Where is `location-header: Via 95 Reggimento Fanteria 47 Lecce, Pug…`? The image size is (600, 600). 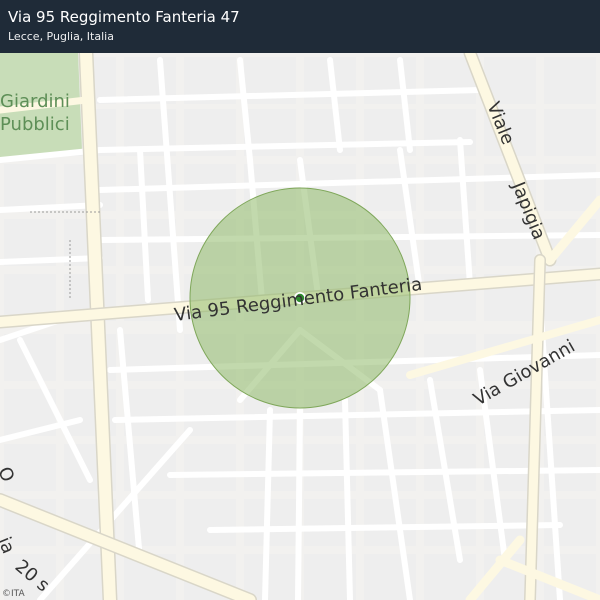 location-header: Via 95 Reggimento Fanteria 47 Lecce, Pug… is located at coordinates (300, 26).